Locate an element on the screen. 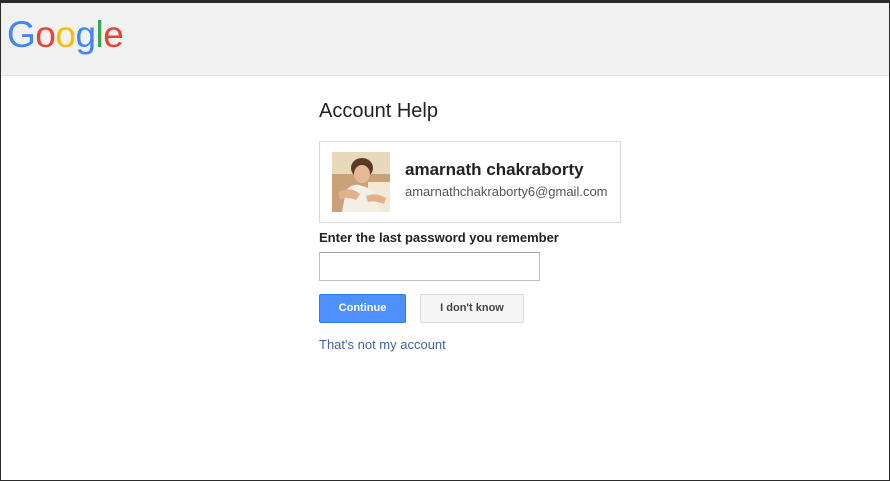 The width and height of the screenshot is (890, 481). avatar is located at coordinates (361, 182).